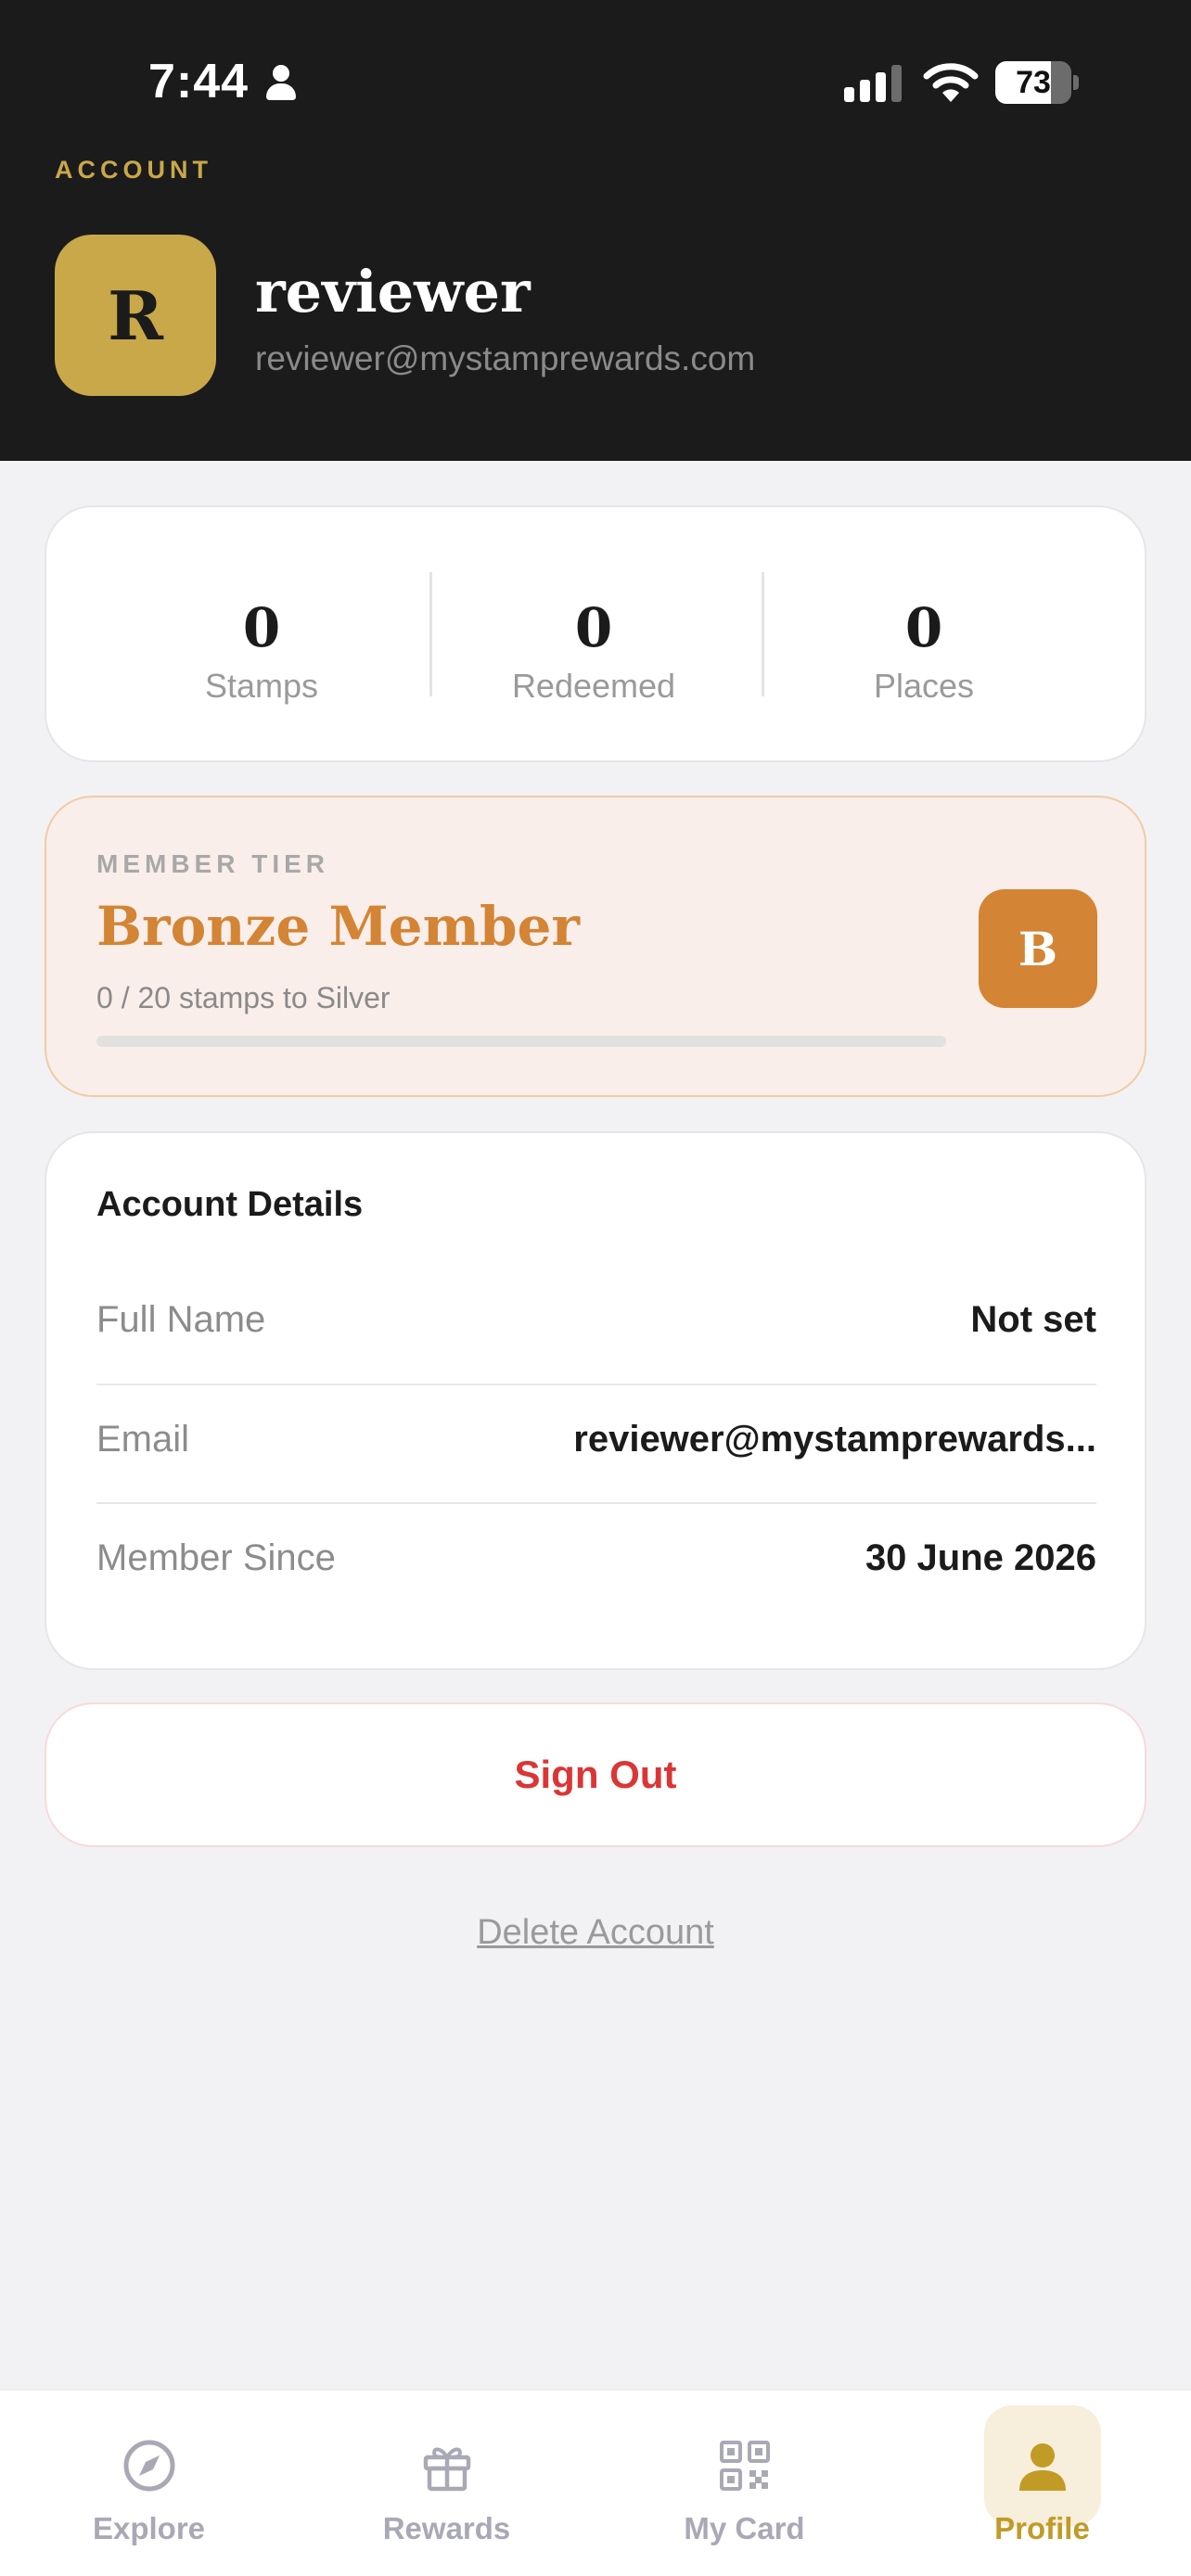 This screenshot has width=1191, height=2576. I want to click on detail-key: Full Name, so click(181, 1319).